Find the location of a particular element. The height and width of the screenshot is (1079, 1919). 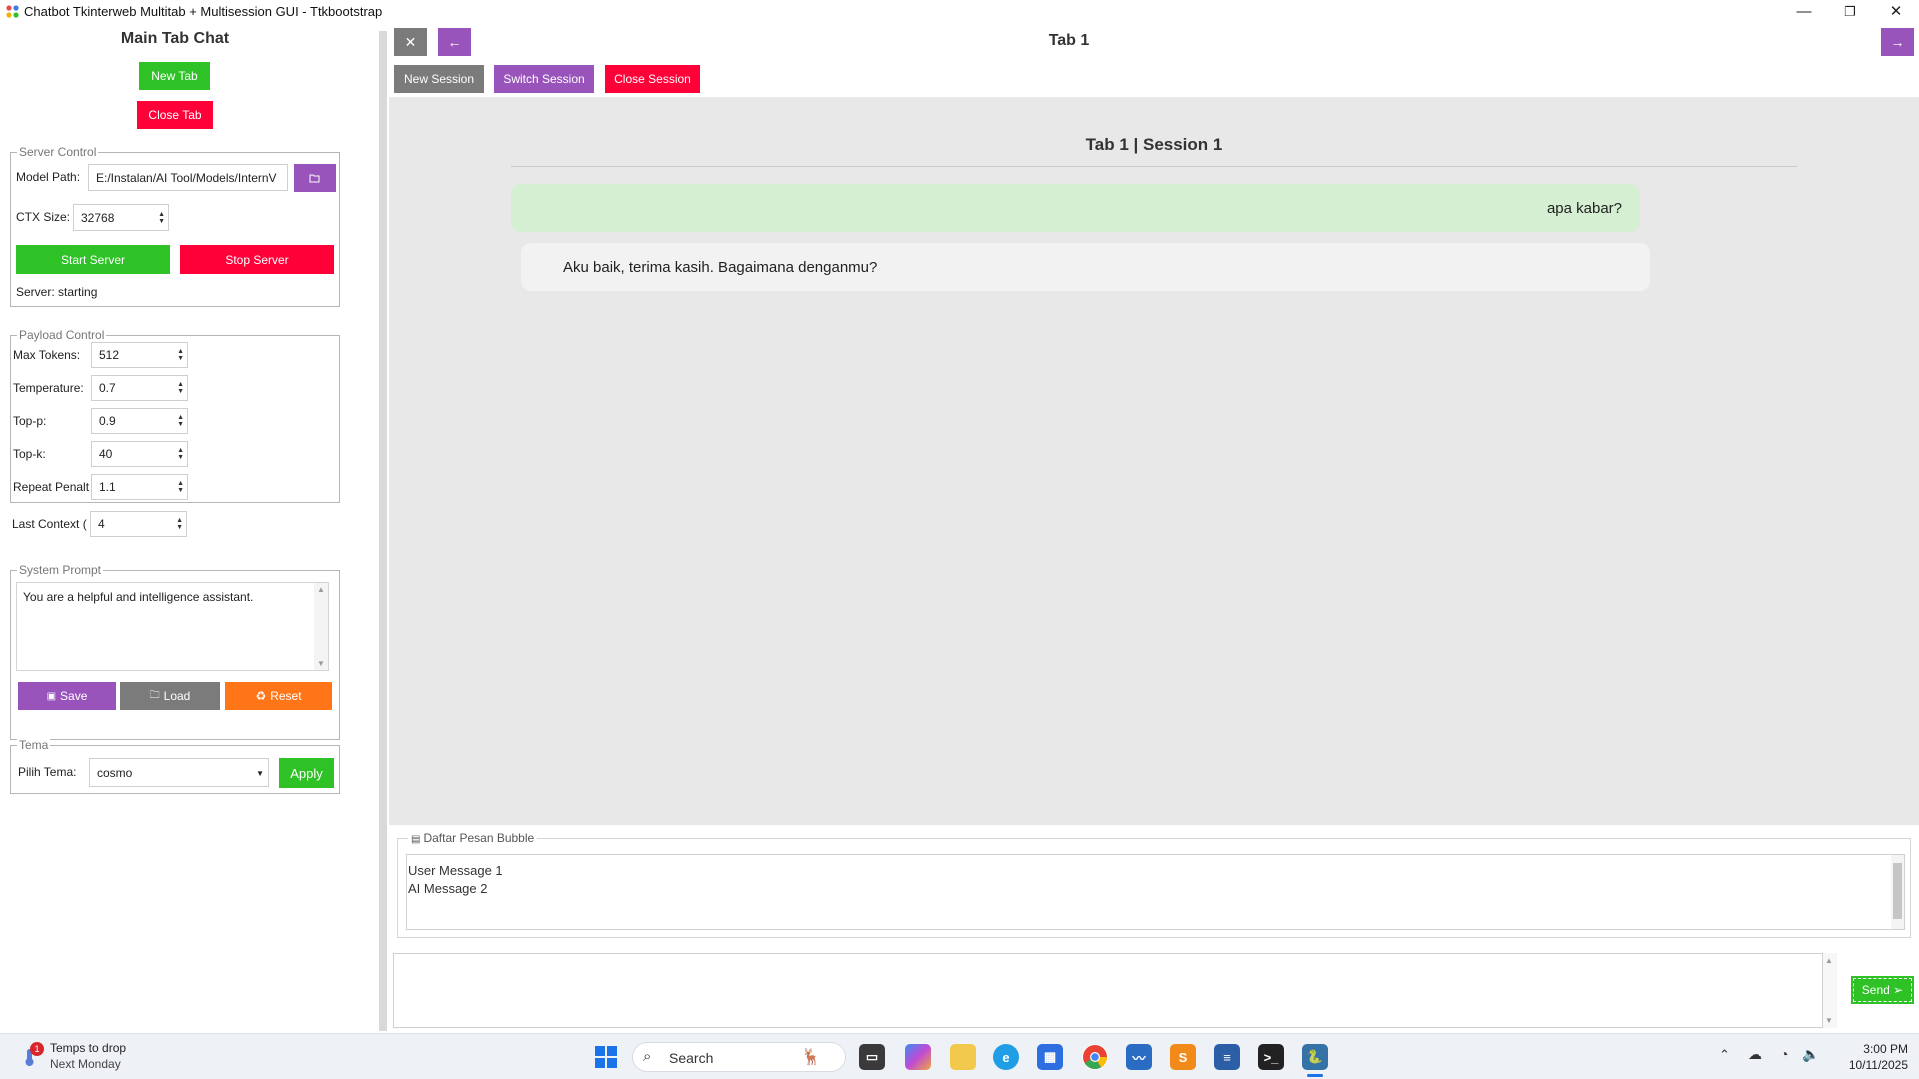

folder-open-icon: 🗀 is located at coordinates (154, 695).